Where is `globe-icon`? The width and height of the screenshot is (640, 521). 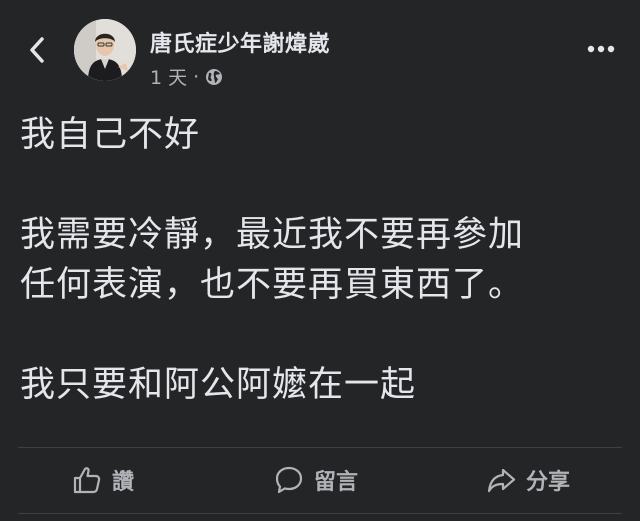
globe-icon is located at coordinates (214, 76).